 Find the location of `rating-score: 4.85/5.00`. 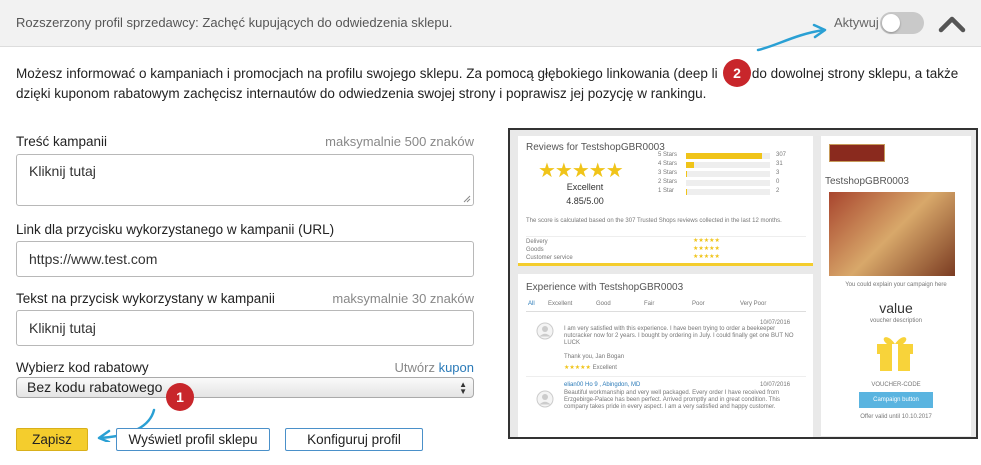

rating-score: 4.85/5.00 is located at coordinates (585, 201).